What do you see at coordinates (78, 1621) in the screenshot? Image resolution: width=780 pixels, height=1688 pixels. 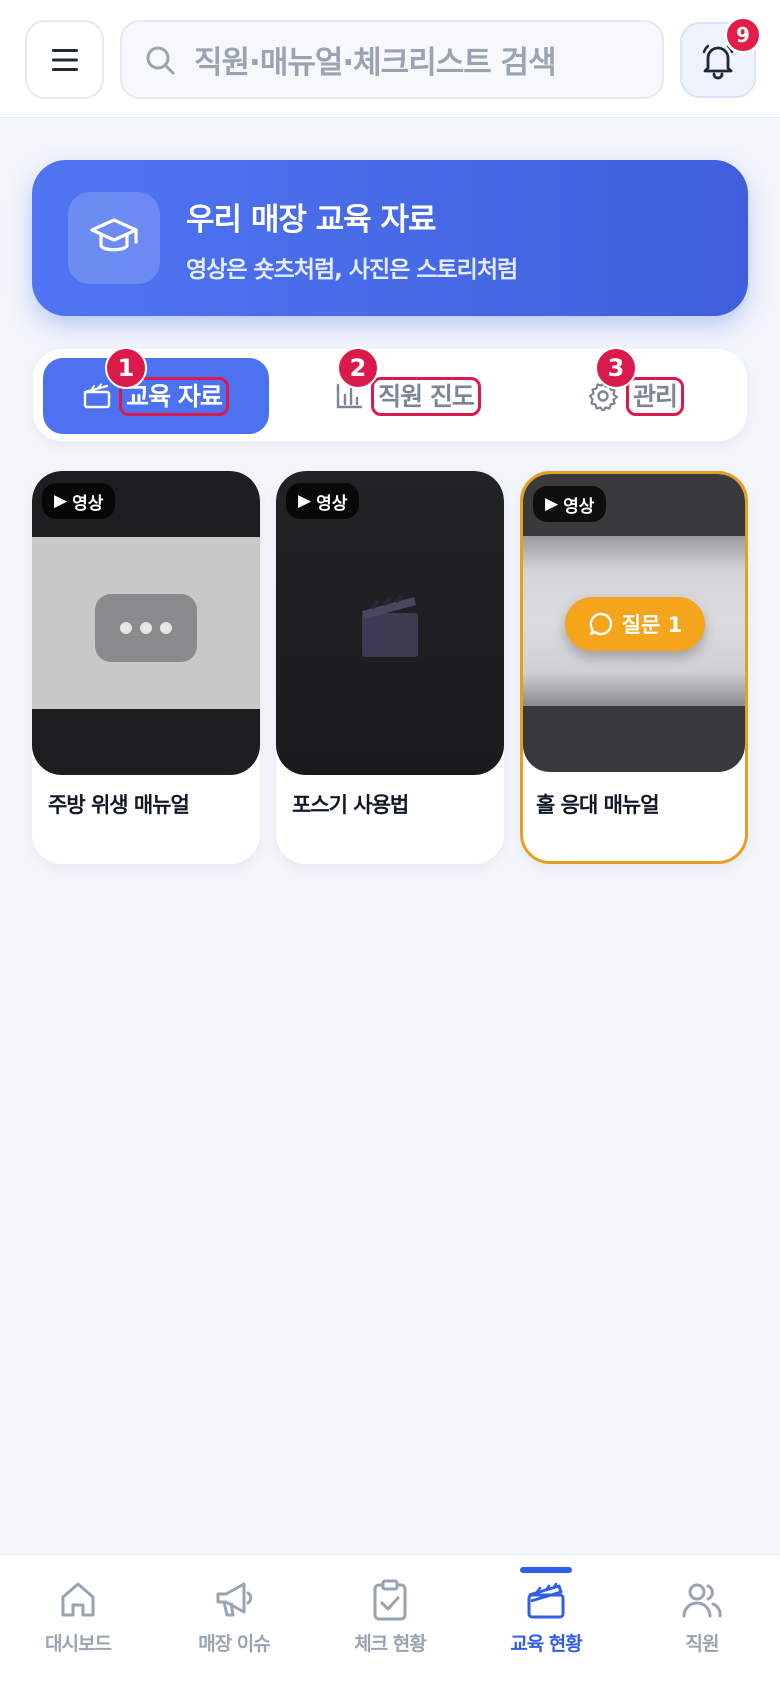 I see `nav-dashboard: 대시보드` at bounding box center [78, 1621].